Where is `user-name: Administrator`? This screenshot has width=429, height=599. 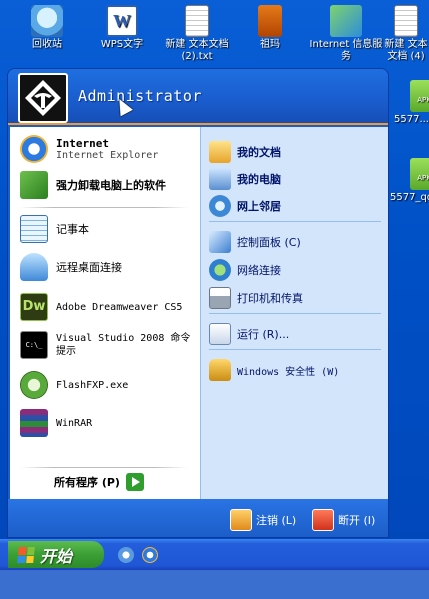
user-name: Administrator is located at coordinates (140, 96).